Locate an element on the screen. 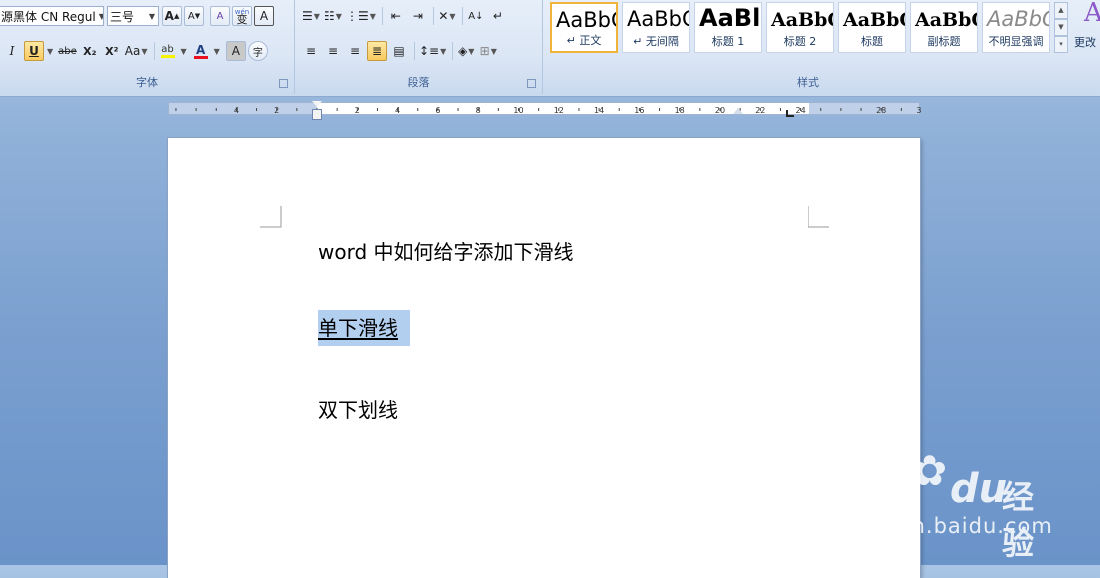 This screenshot has height=578, width=1100. multilevel-list-icon: ⋮☰ is located at coordinates (357, 16).